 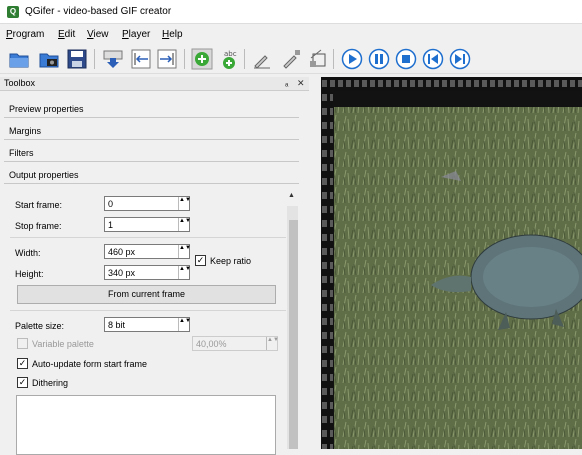 I want to click on variable-palette-checkbox, so click(x=22, y=343).